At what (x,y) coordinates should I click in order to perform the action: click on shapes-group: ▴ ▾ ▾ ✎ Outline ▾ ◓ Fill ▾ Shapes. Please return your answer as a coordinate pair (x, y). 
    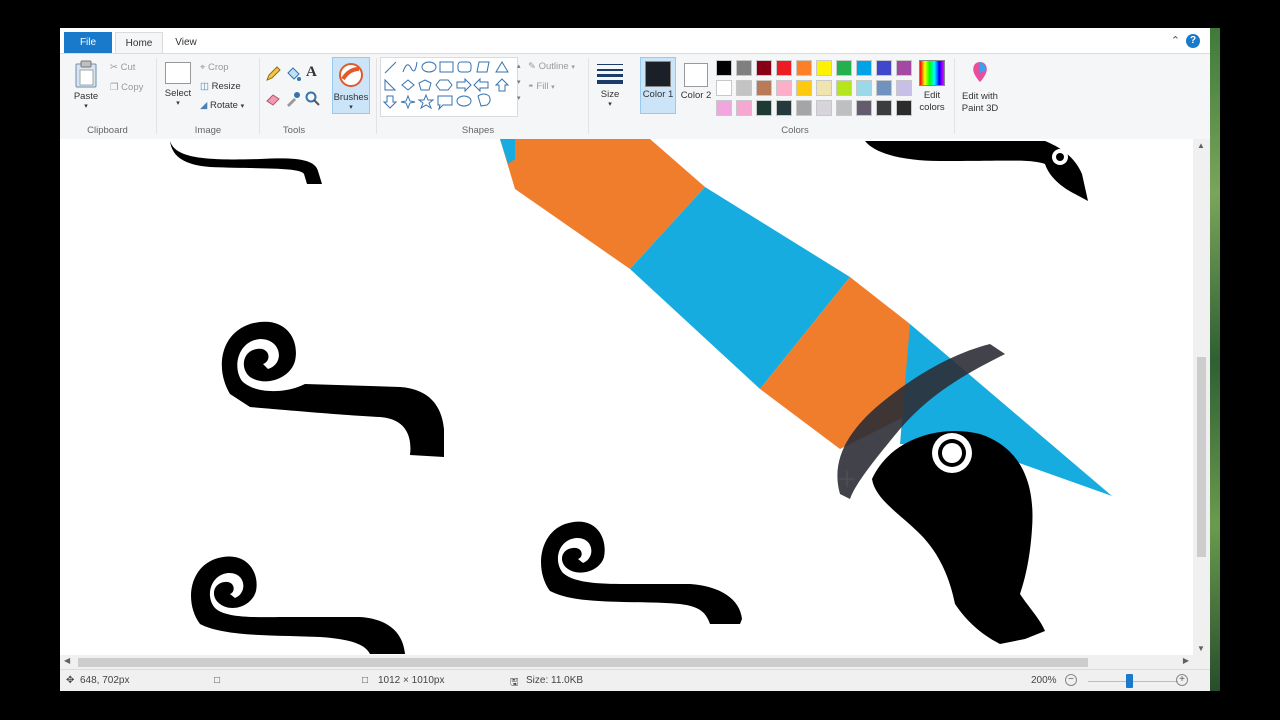
    Looking at the image, I should click on (478, 96).